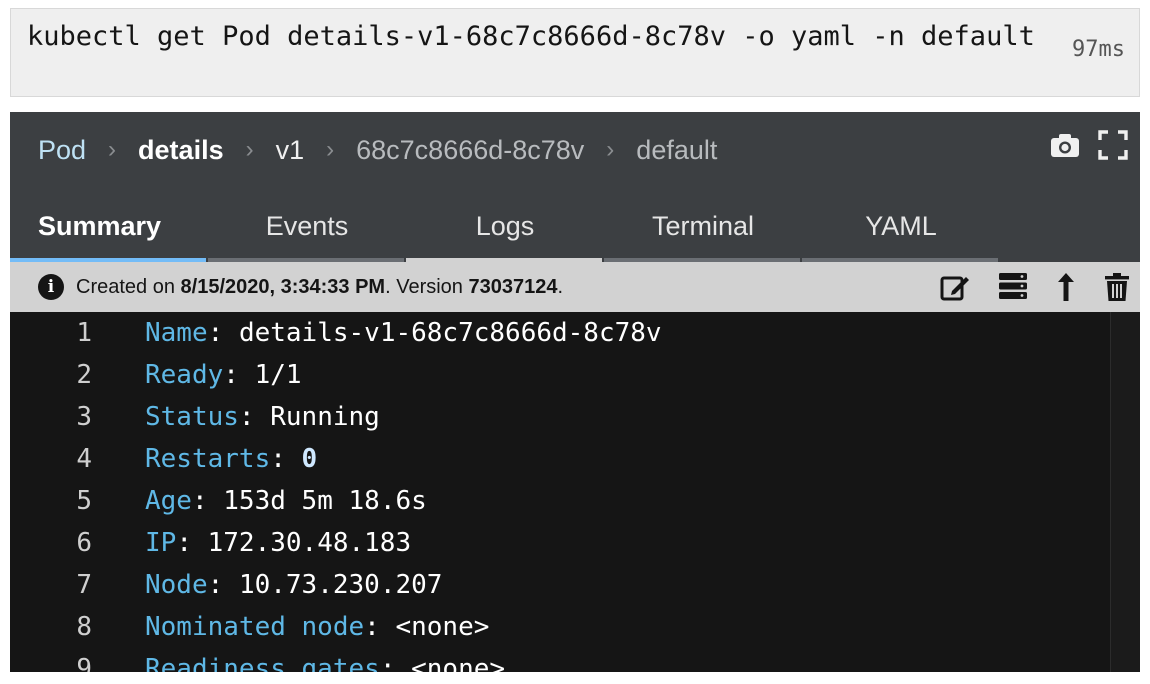 This screenshot has width=1150, height=684. Describe the element at coordinates (255, 627) in the screenshot. I see `code-key: Nominated node` at that location.